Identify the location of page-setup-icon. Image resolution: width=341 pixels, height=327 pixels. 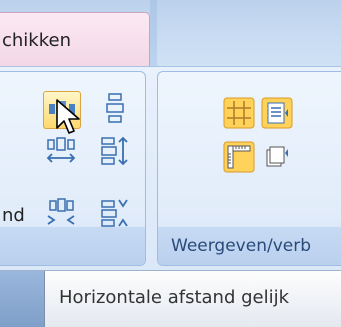
(277, 156).